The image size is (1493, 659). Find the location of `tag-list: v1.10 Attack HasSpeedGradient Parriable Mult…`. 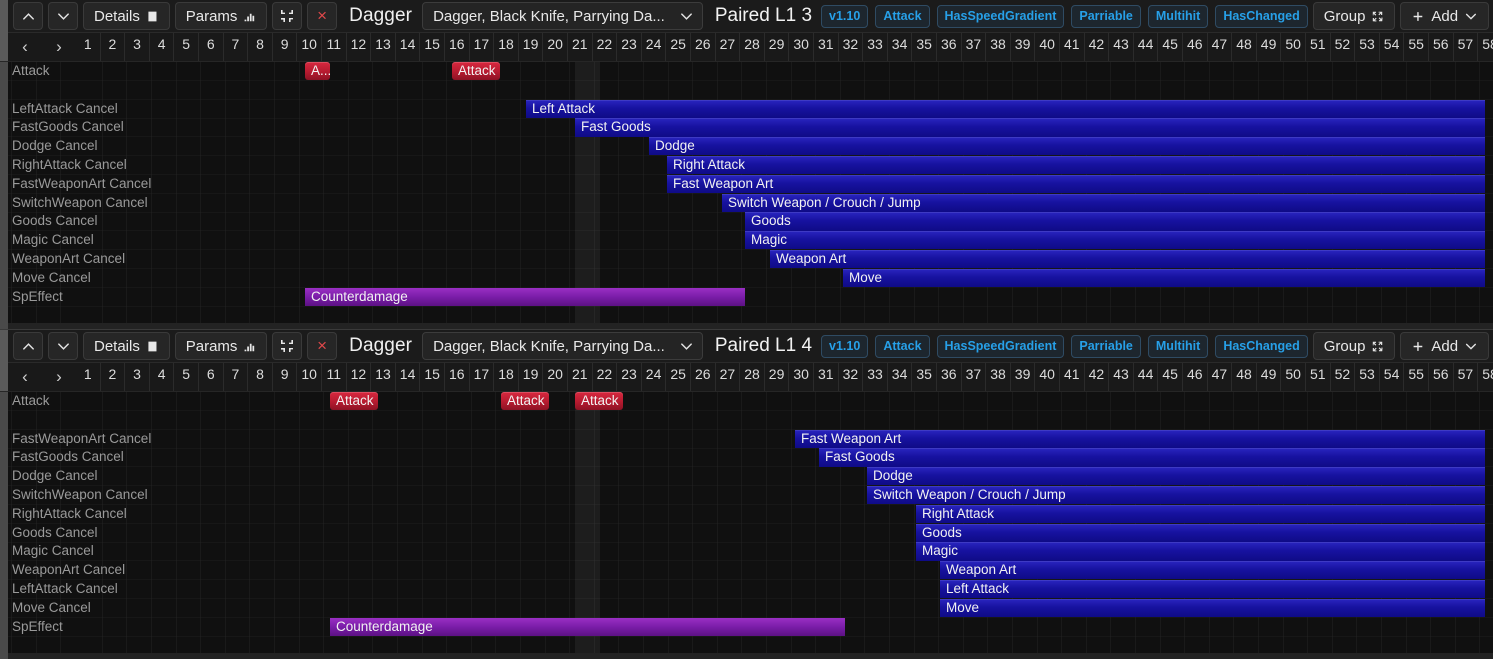

tag-list: v1.10 Attack HasSpeedGradient Parriable Mult… is located at coordinates (1064, 346).